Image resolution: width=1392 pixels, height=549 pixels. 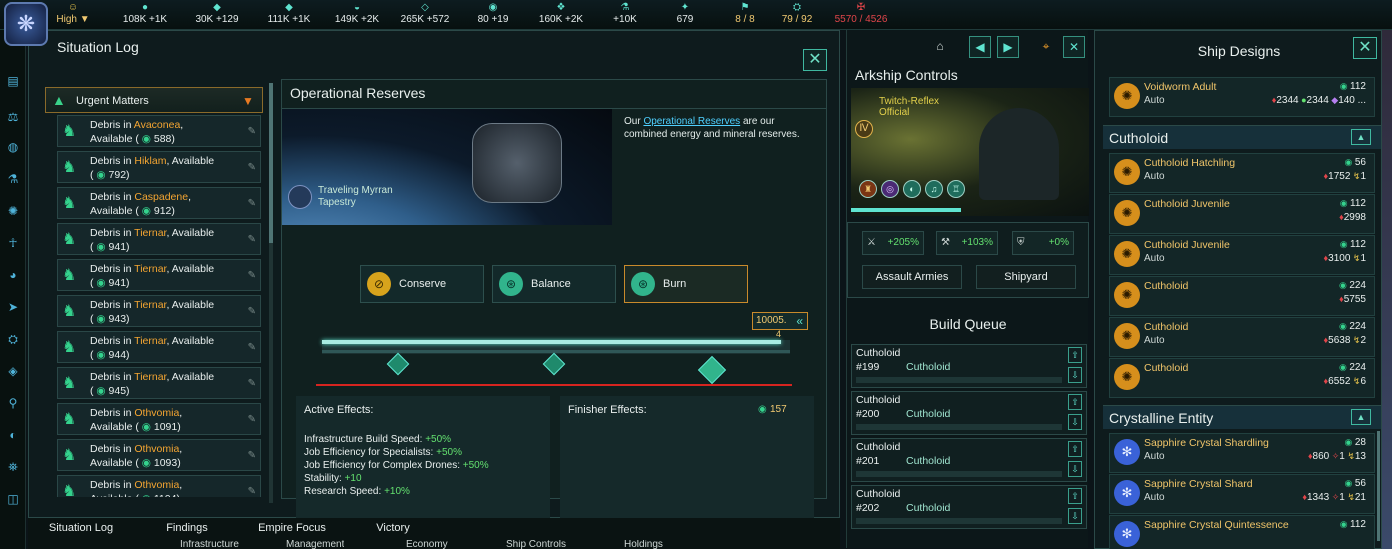 What do you see at coordinates (425, 14) in the screenshot?
I see `resource-item: ◇ 265K +572` at bounding box center [425, 14].